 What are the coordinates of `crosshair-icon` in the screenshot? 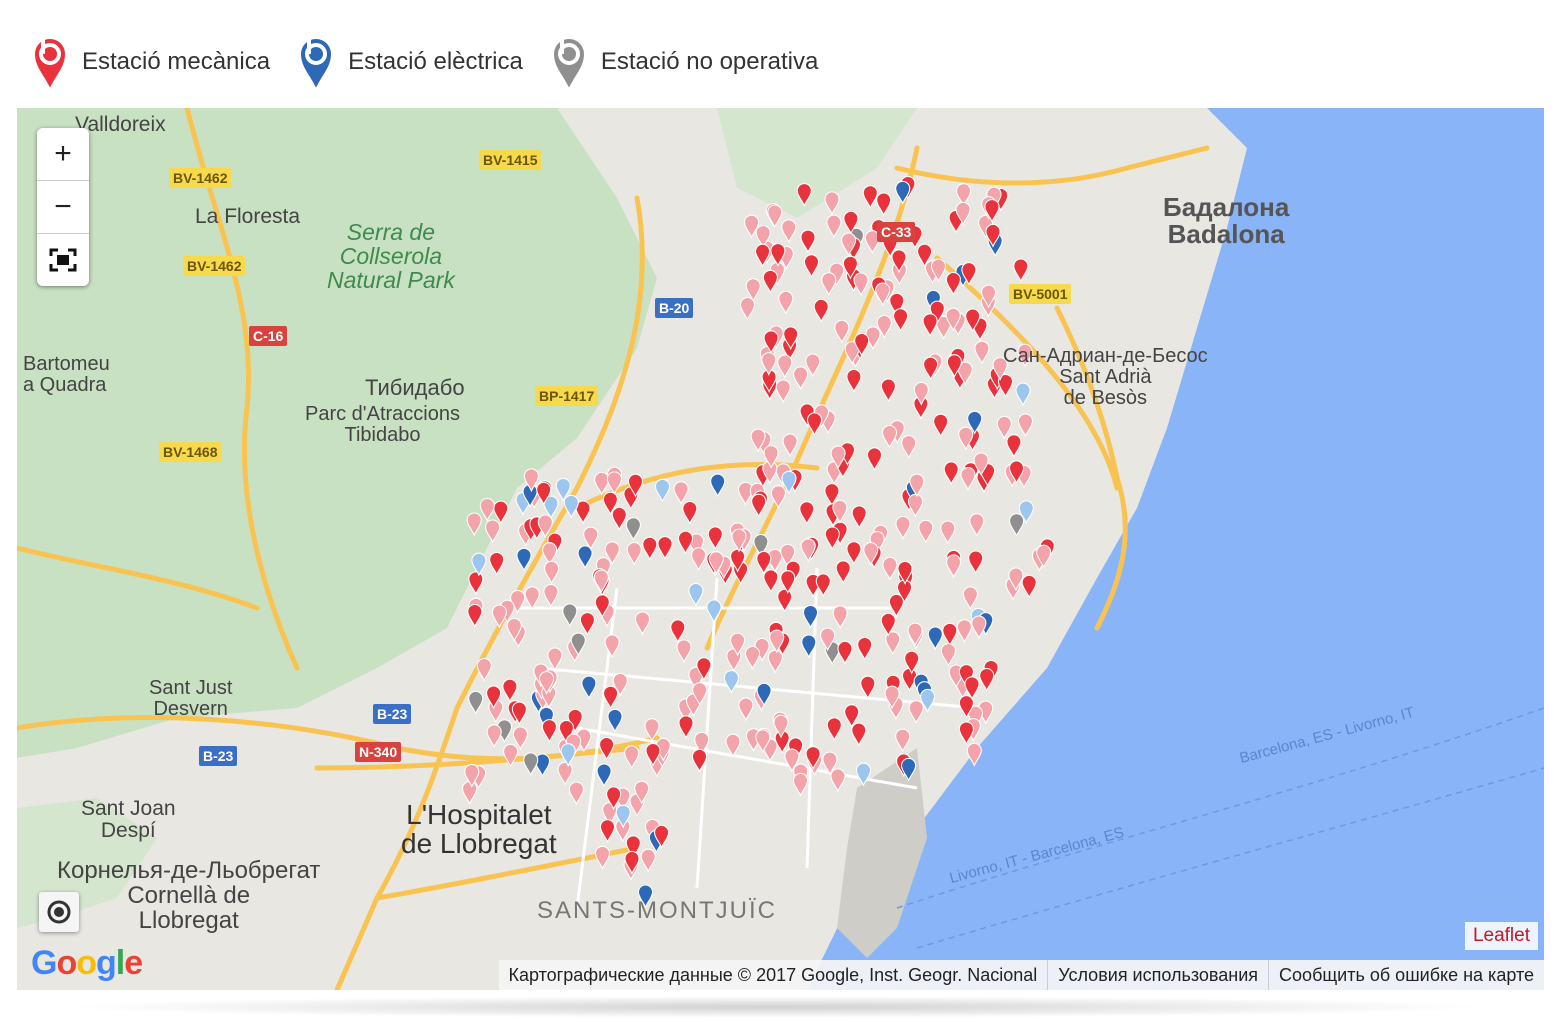 It's located at (59, 912).